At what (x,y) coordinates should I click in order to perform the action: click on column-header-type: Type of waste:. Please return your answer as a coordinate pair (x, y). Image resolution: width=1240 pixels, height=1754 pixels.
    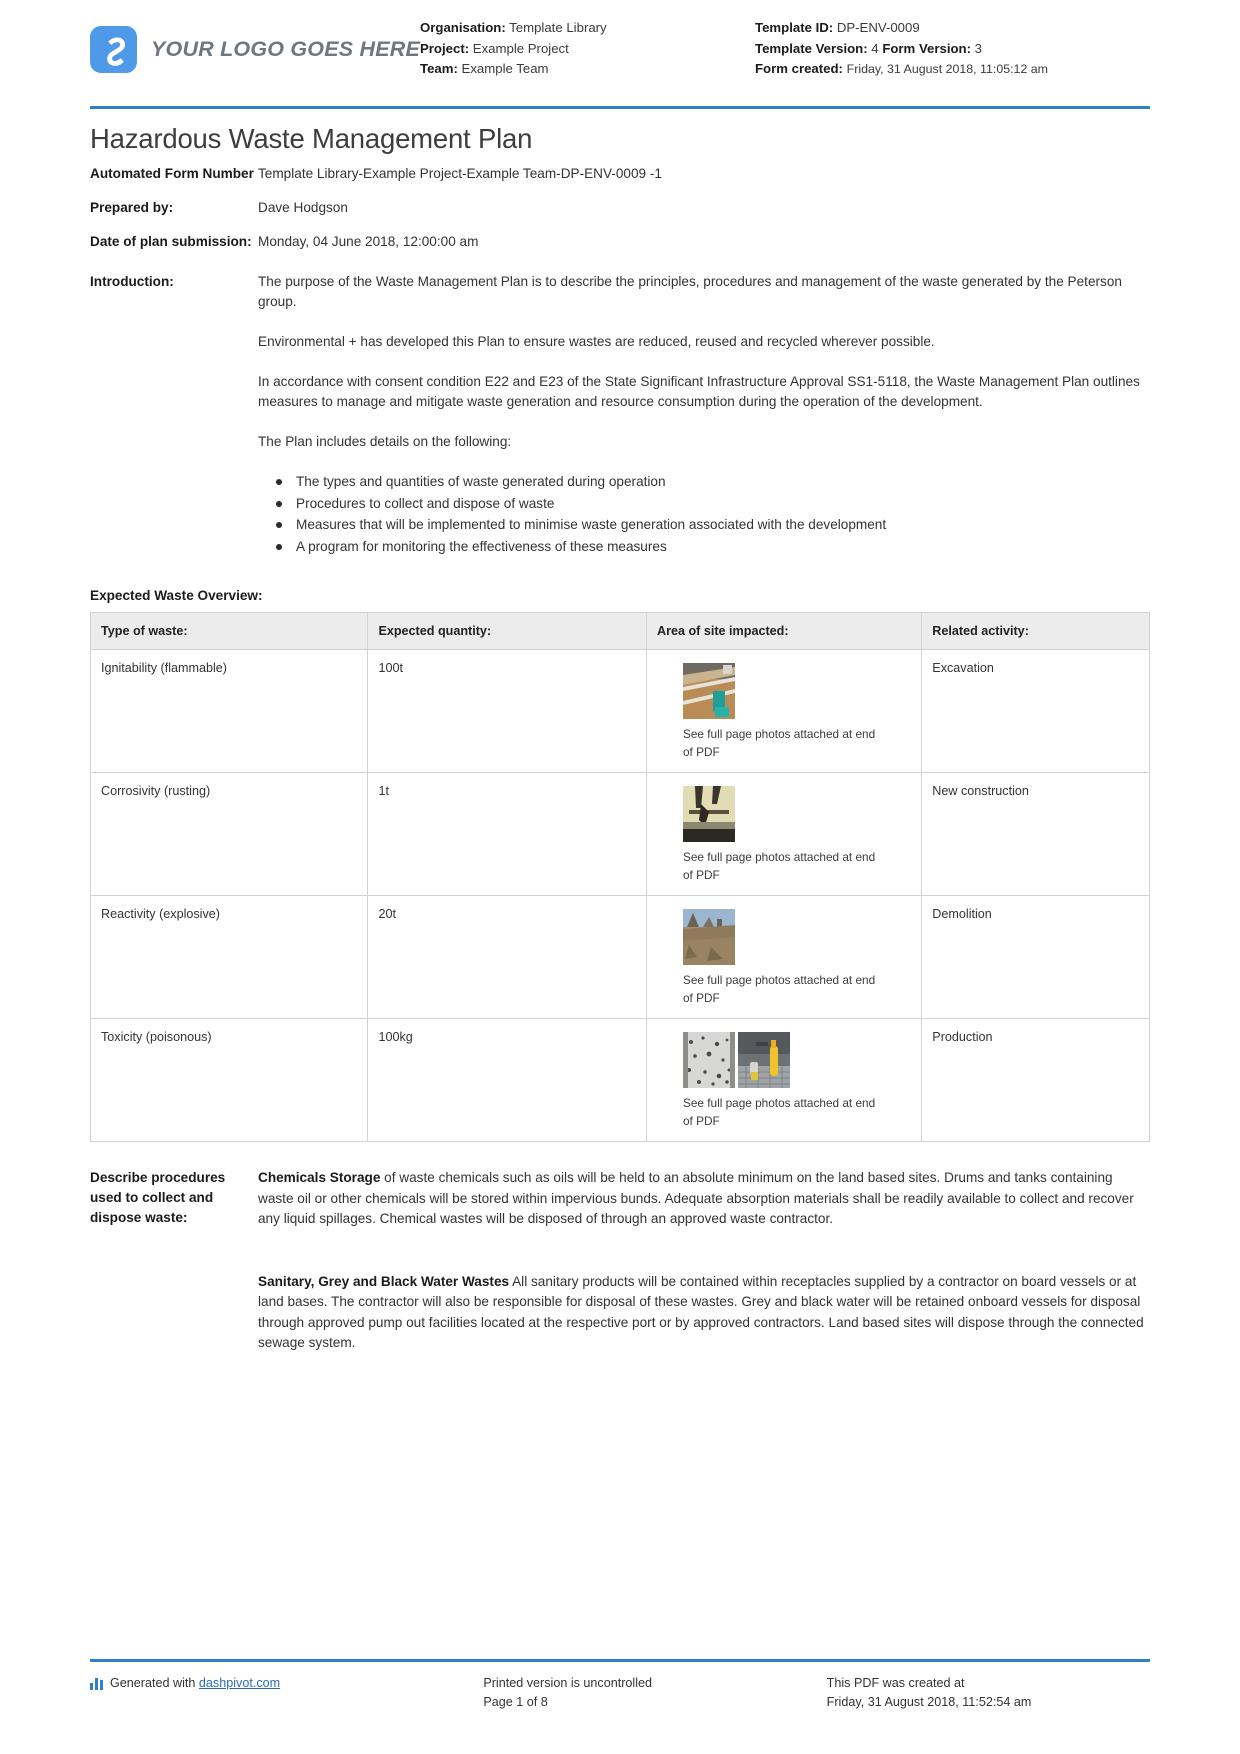
    Looking at the image, I should click on (229, 631).